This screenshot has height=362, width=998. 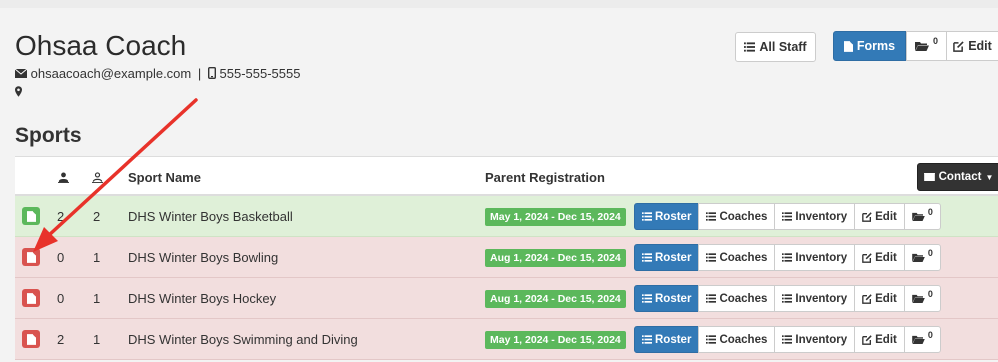 What do you see at coordinates (260, 73) in the screenshot?
I see `phone-text: 555-555-5555` at bounding box center [260, 73].